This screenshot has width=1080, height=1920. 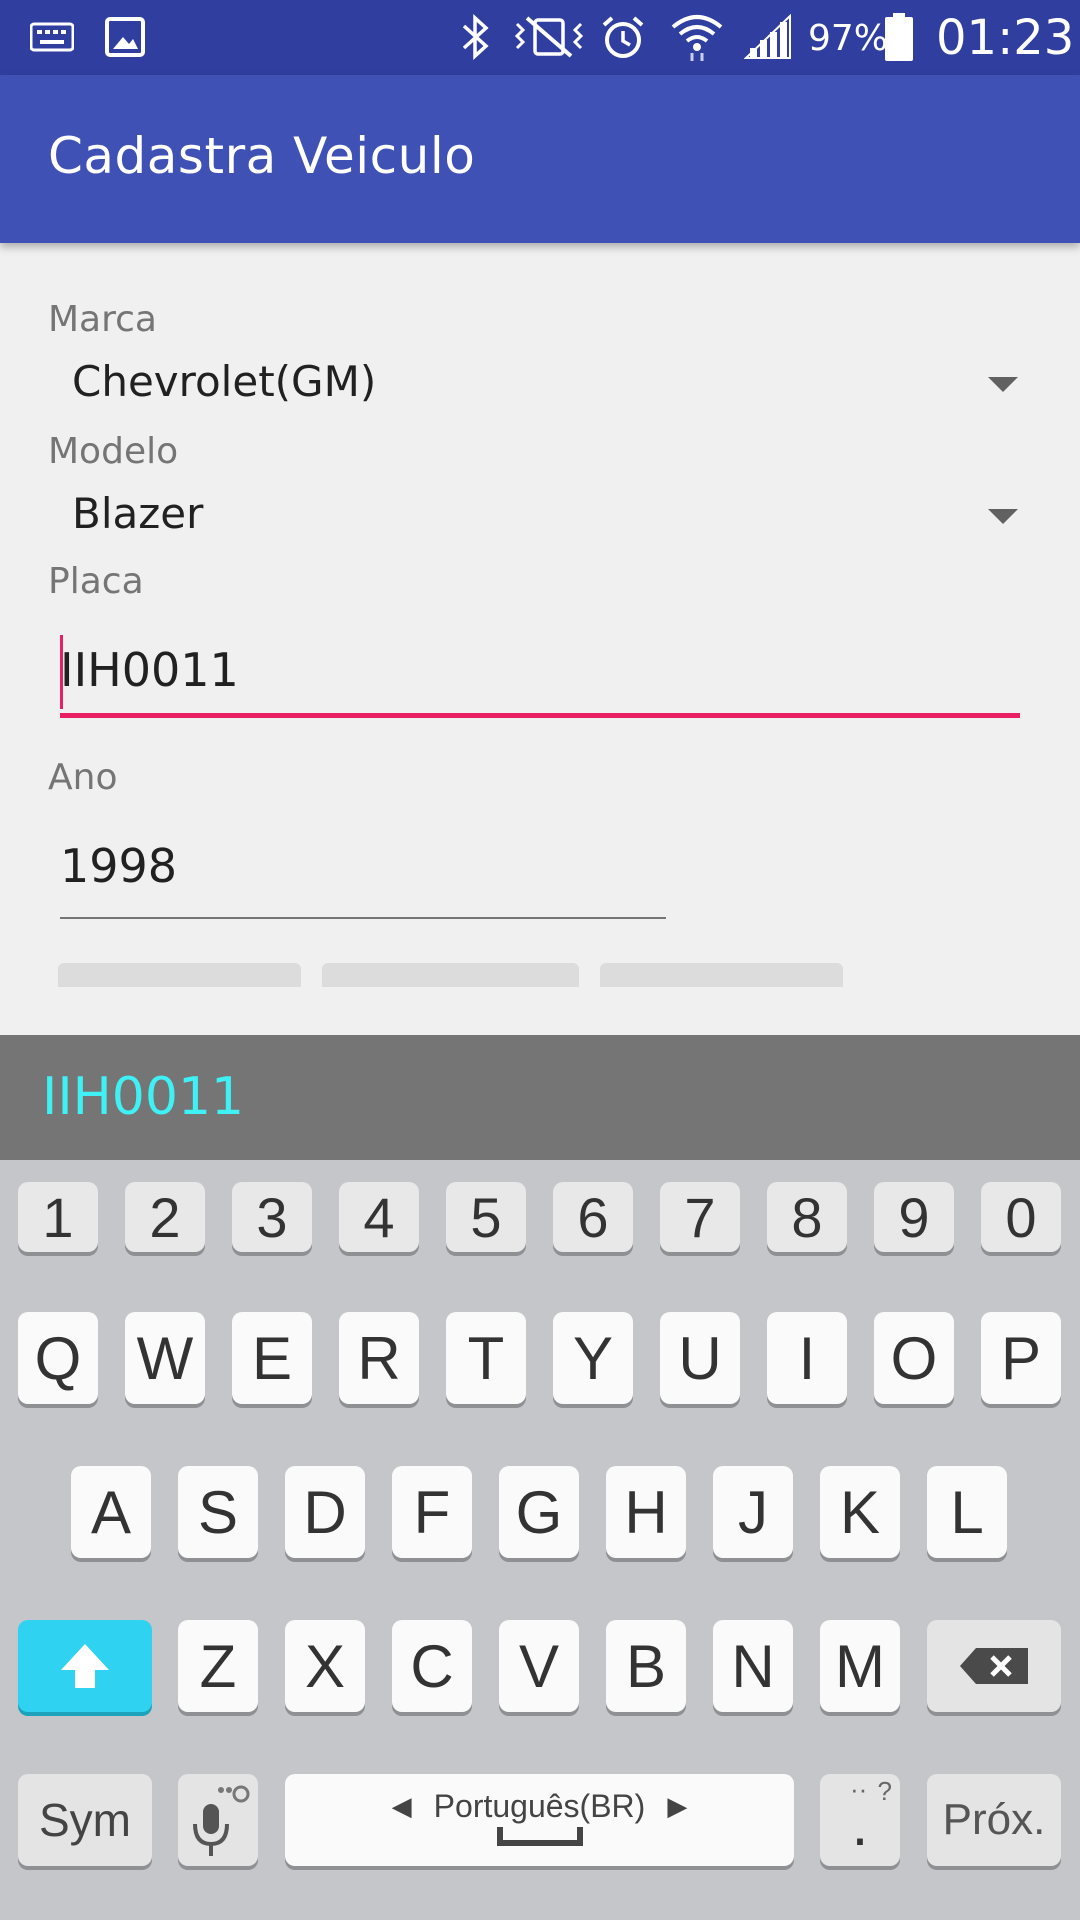 What do you see at coordinates (432, 1512) in the screenshot?
I see `key-f: F` at bounding box center [432, 1512].